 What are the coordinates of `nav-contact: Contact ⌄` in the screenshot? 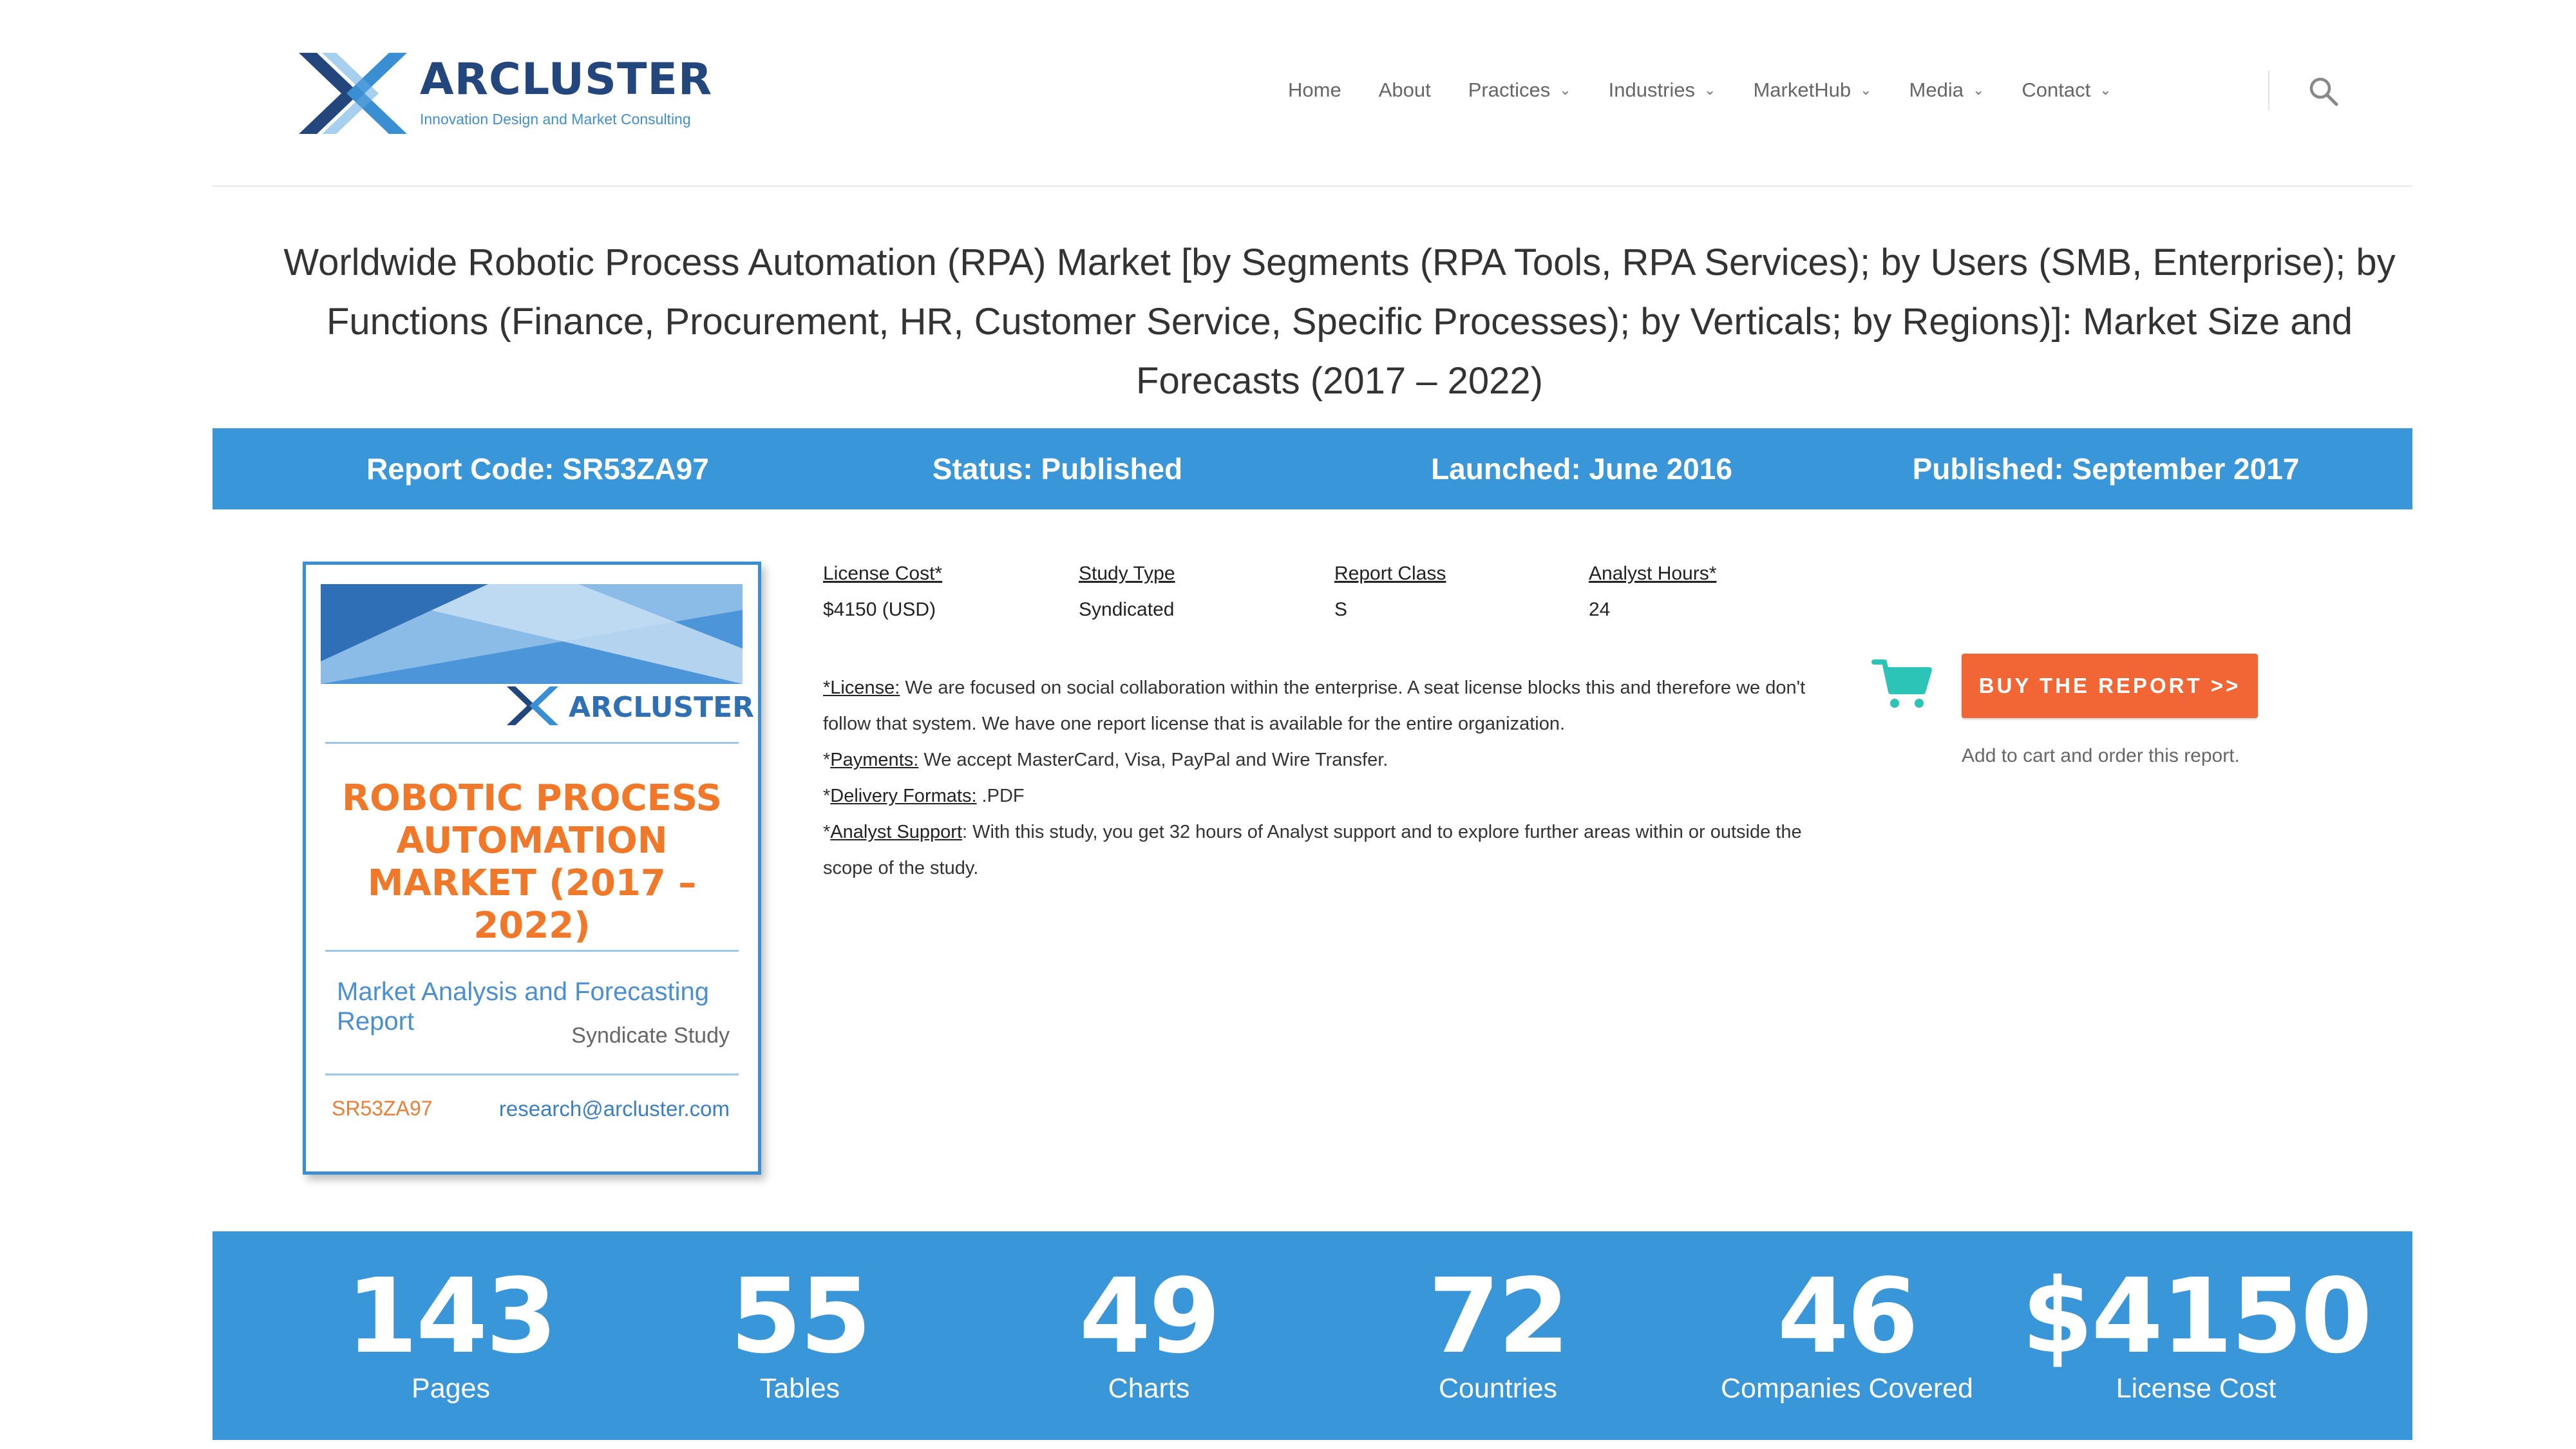 It's located at (2066, 91).